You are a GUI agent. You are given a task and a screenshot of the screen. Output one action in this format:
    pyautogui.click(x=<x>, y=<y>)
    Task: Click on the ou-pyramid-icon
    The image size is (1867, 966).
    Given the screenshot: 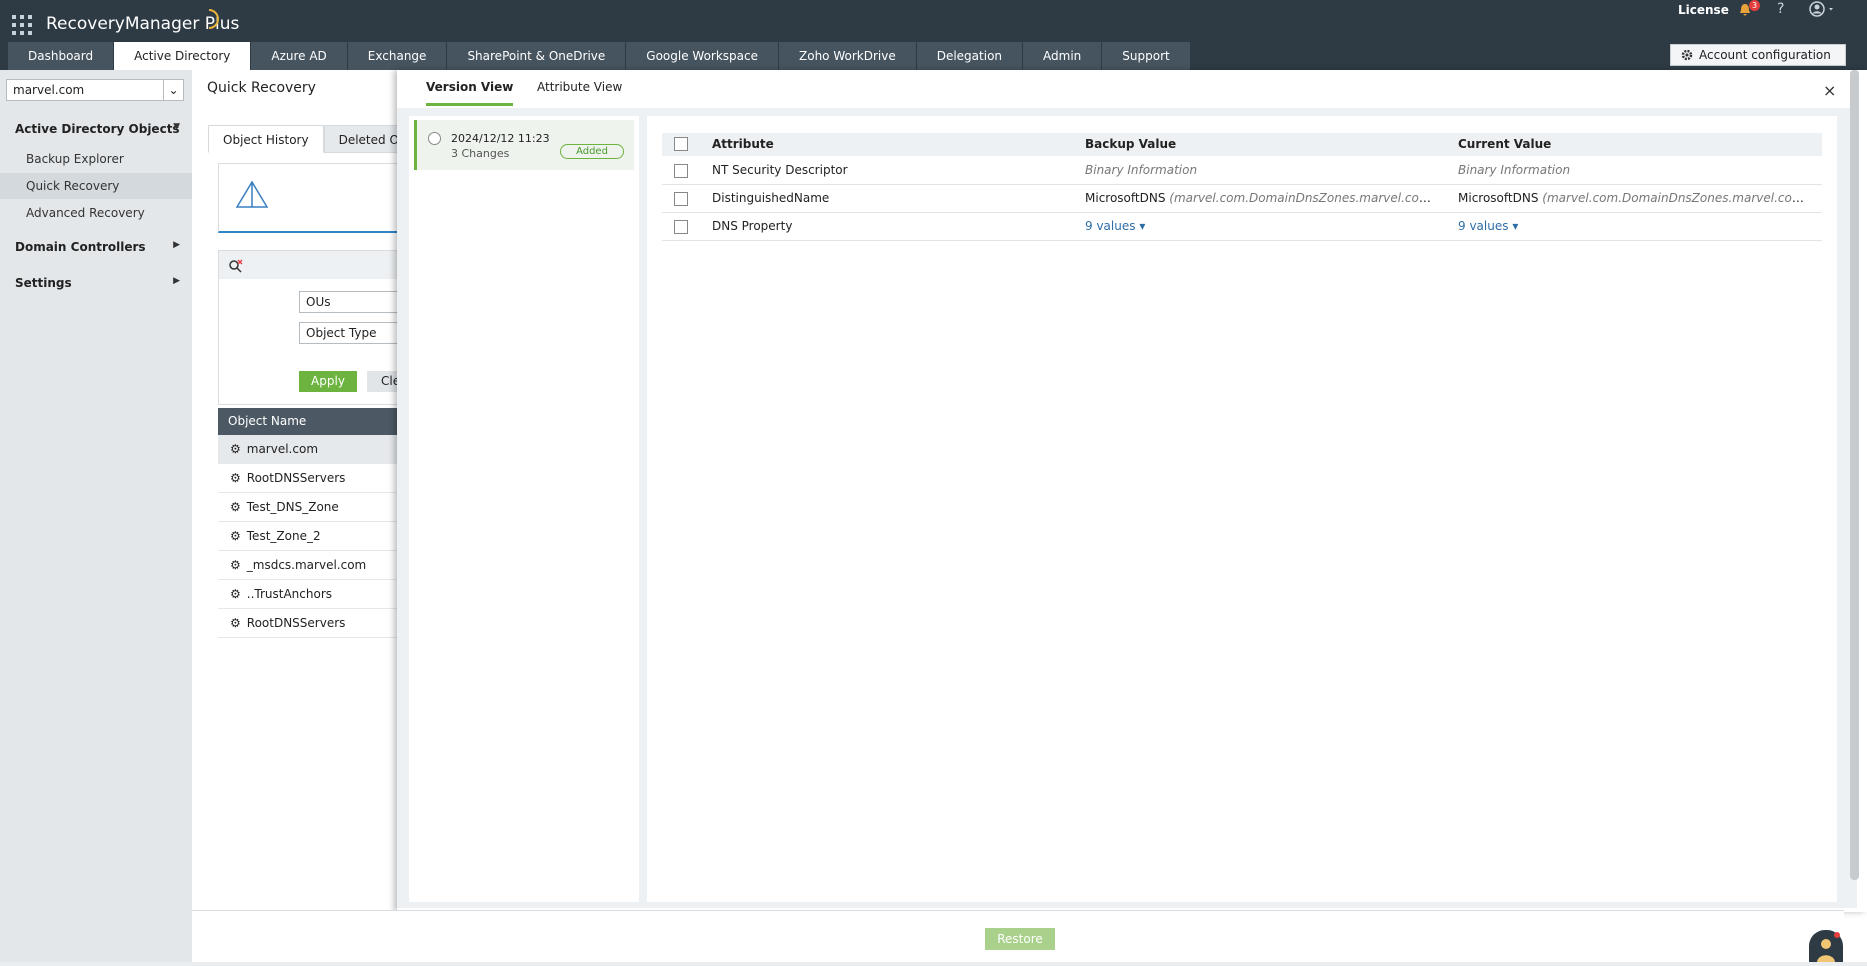 What is the action you would take?
    pyautogui.click(x=252, y=195)
    